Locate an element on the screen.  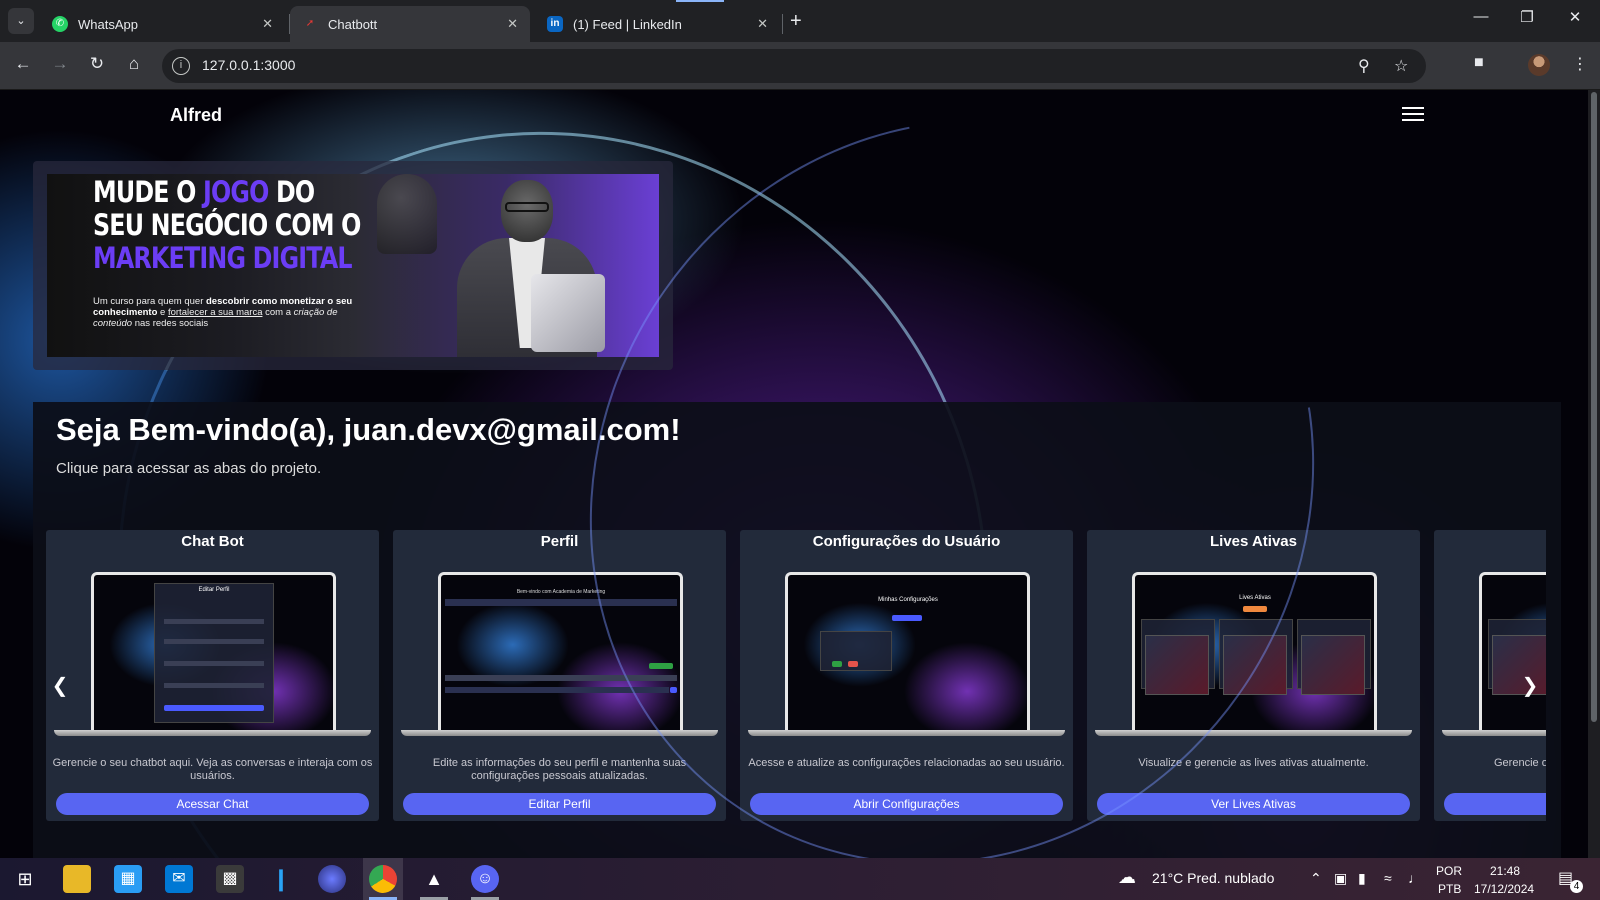
clock-date: 17/12/2024 is located at coordinates (1504, 889).